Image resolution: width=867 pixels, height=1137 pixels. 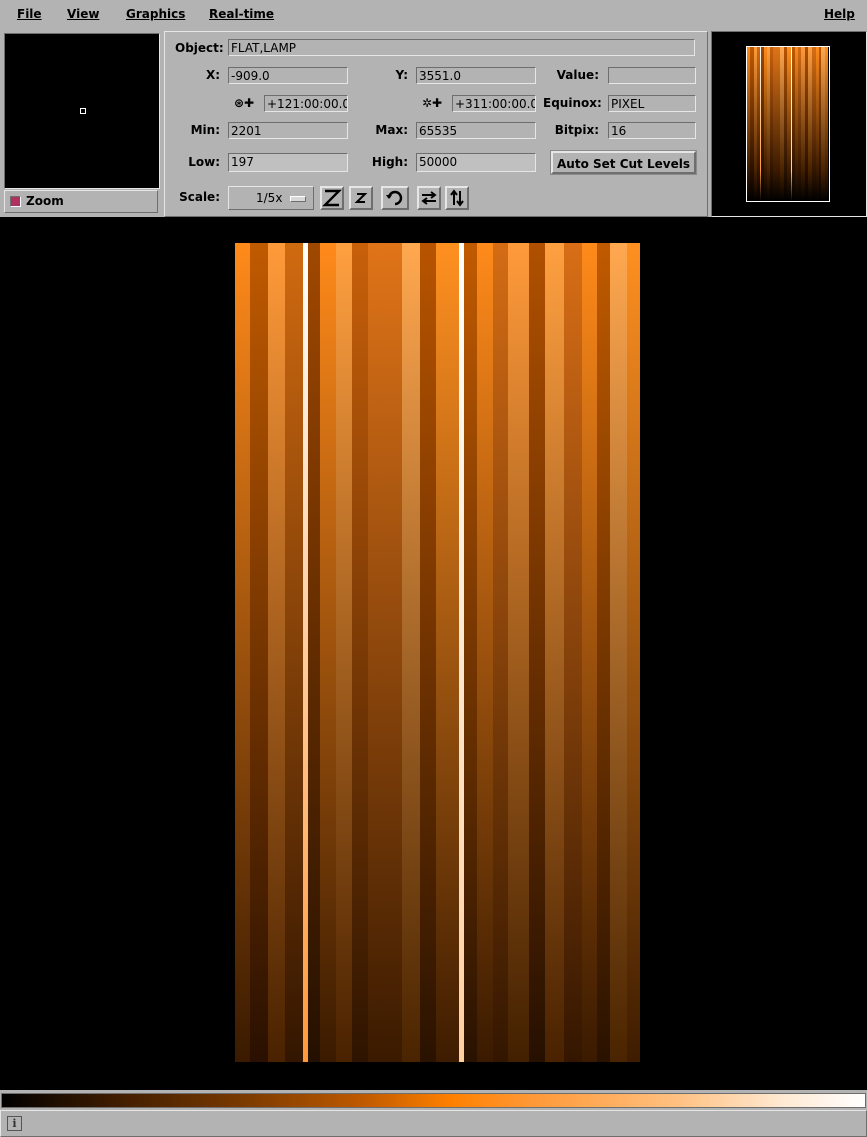 I want to click on zoom-in-button, so click(x=332, y=198).